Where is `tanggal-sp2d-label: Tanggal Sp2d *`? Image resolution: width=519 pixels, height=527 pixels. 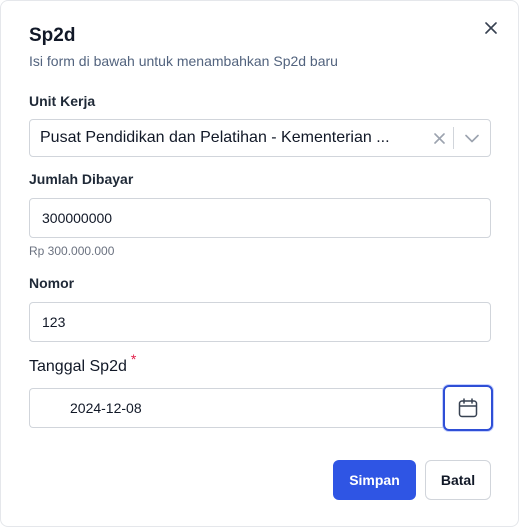 tanggal-sp2d-label: Tanggal Sp2d * is located at coordinates (82, 363).